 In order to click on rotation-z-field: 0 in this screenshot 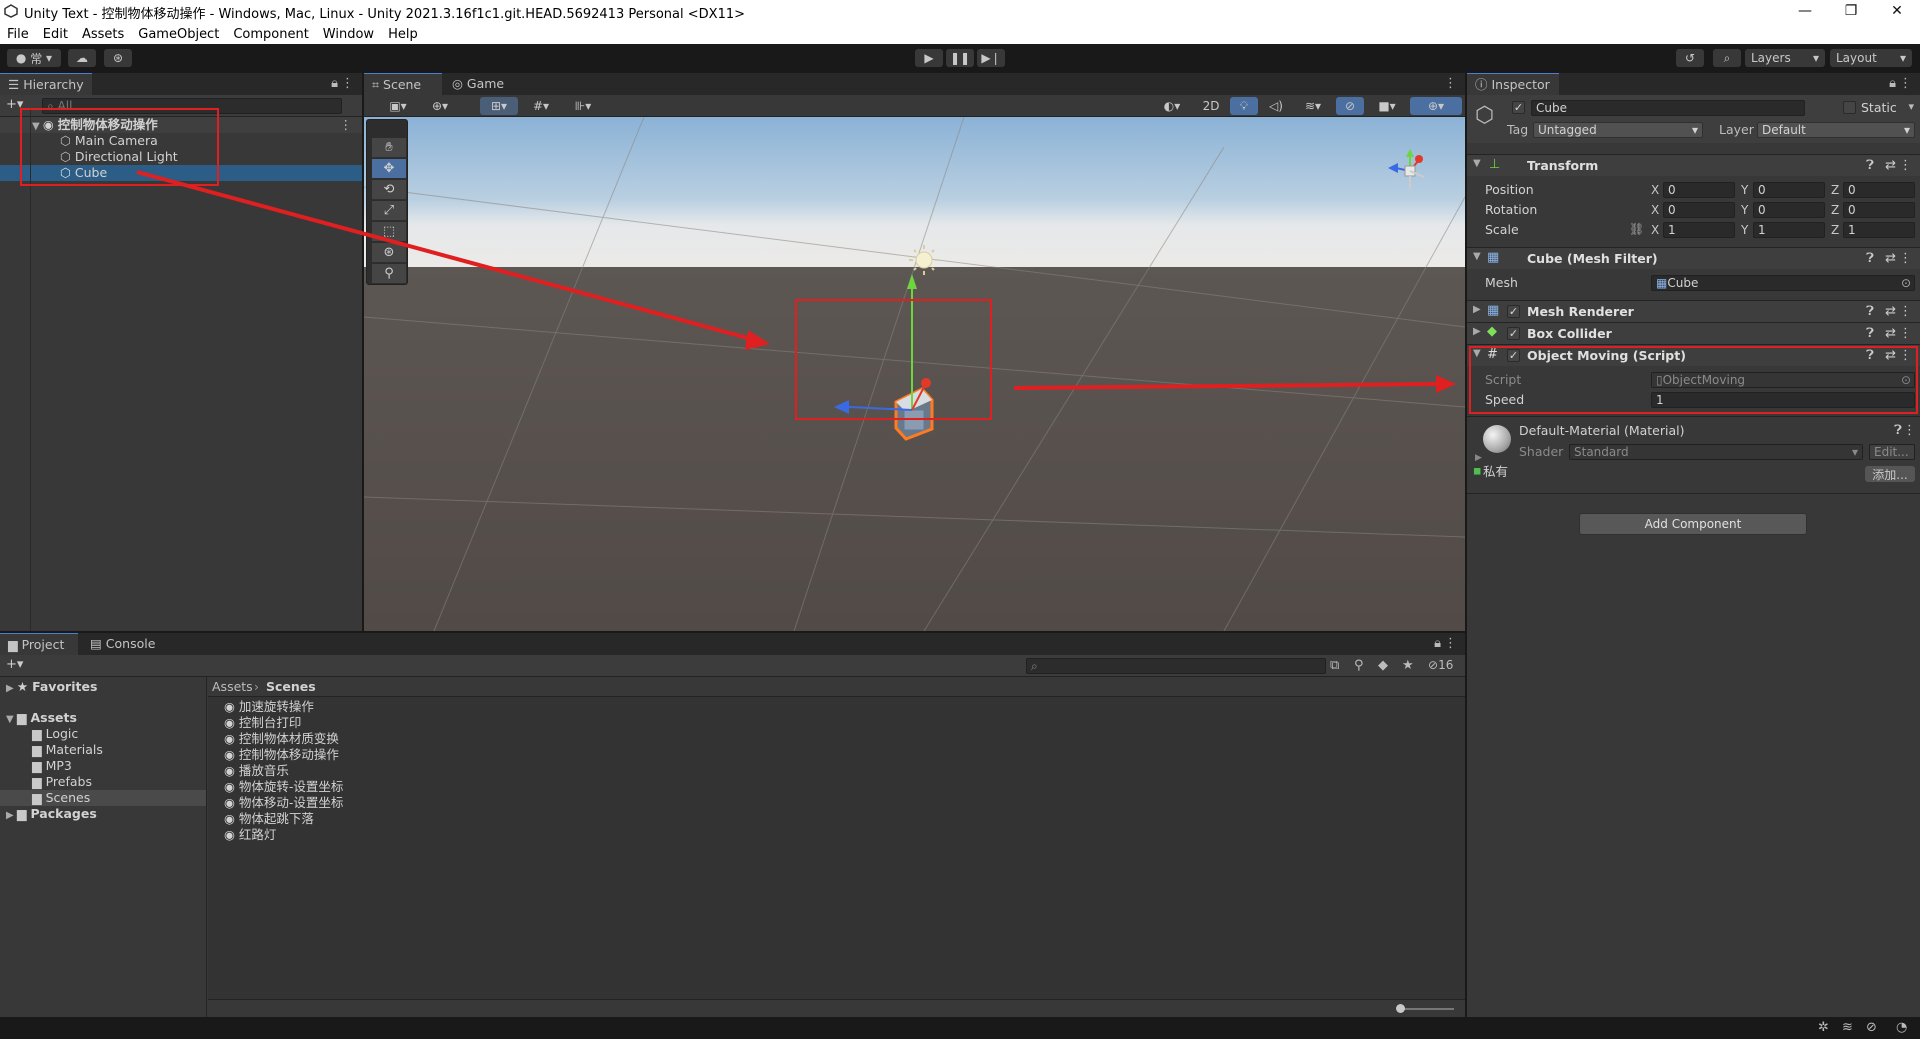, I will do `click(1879, 210)`.